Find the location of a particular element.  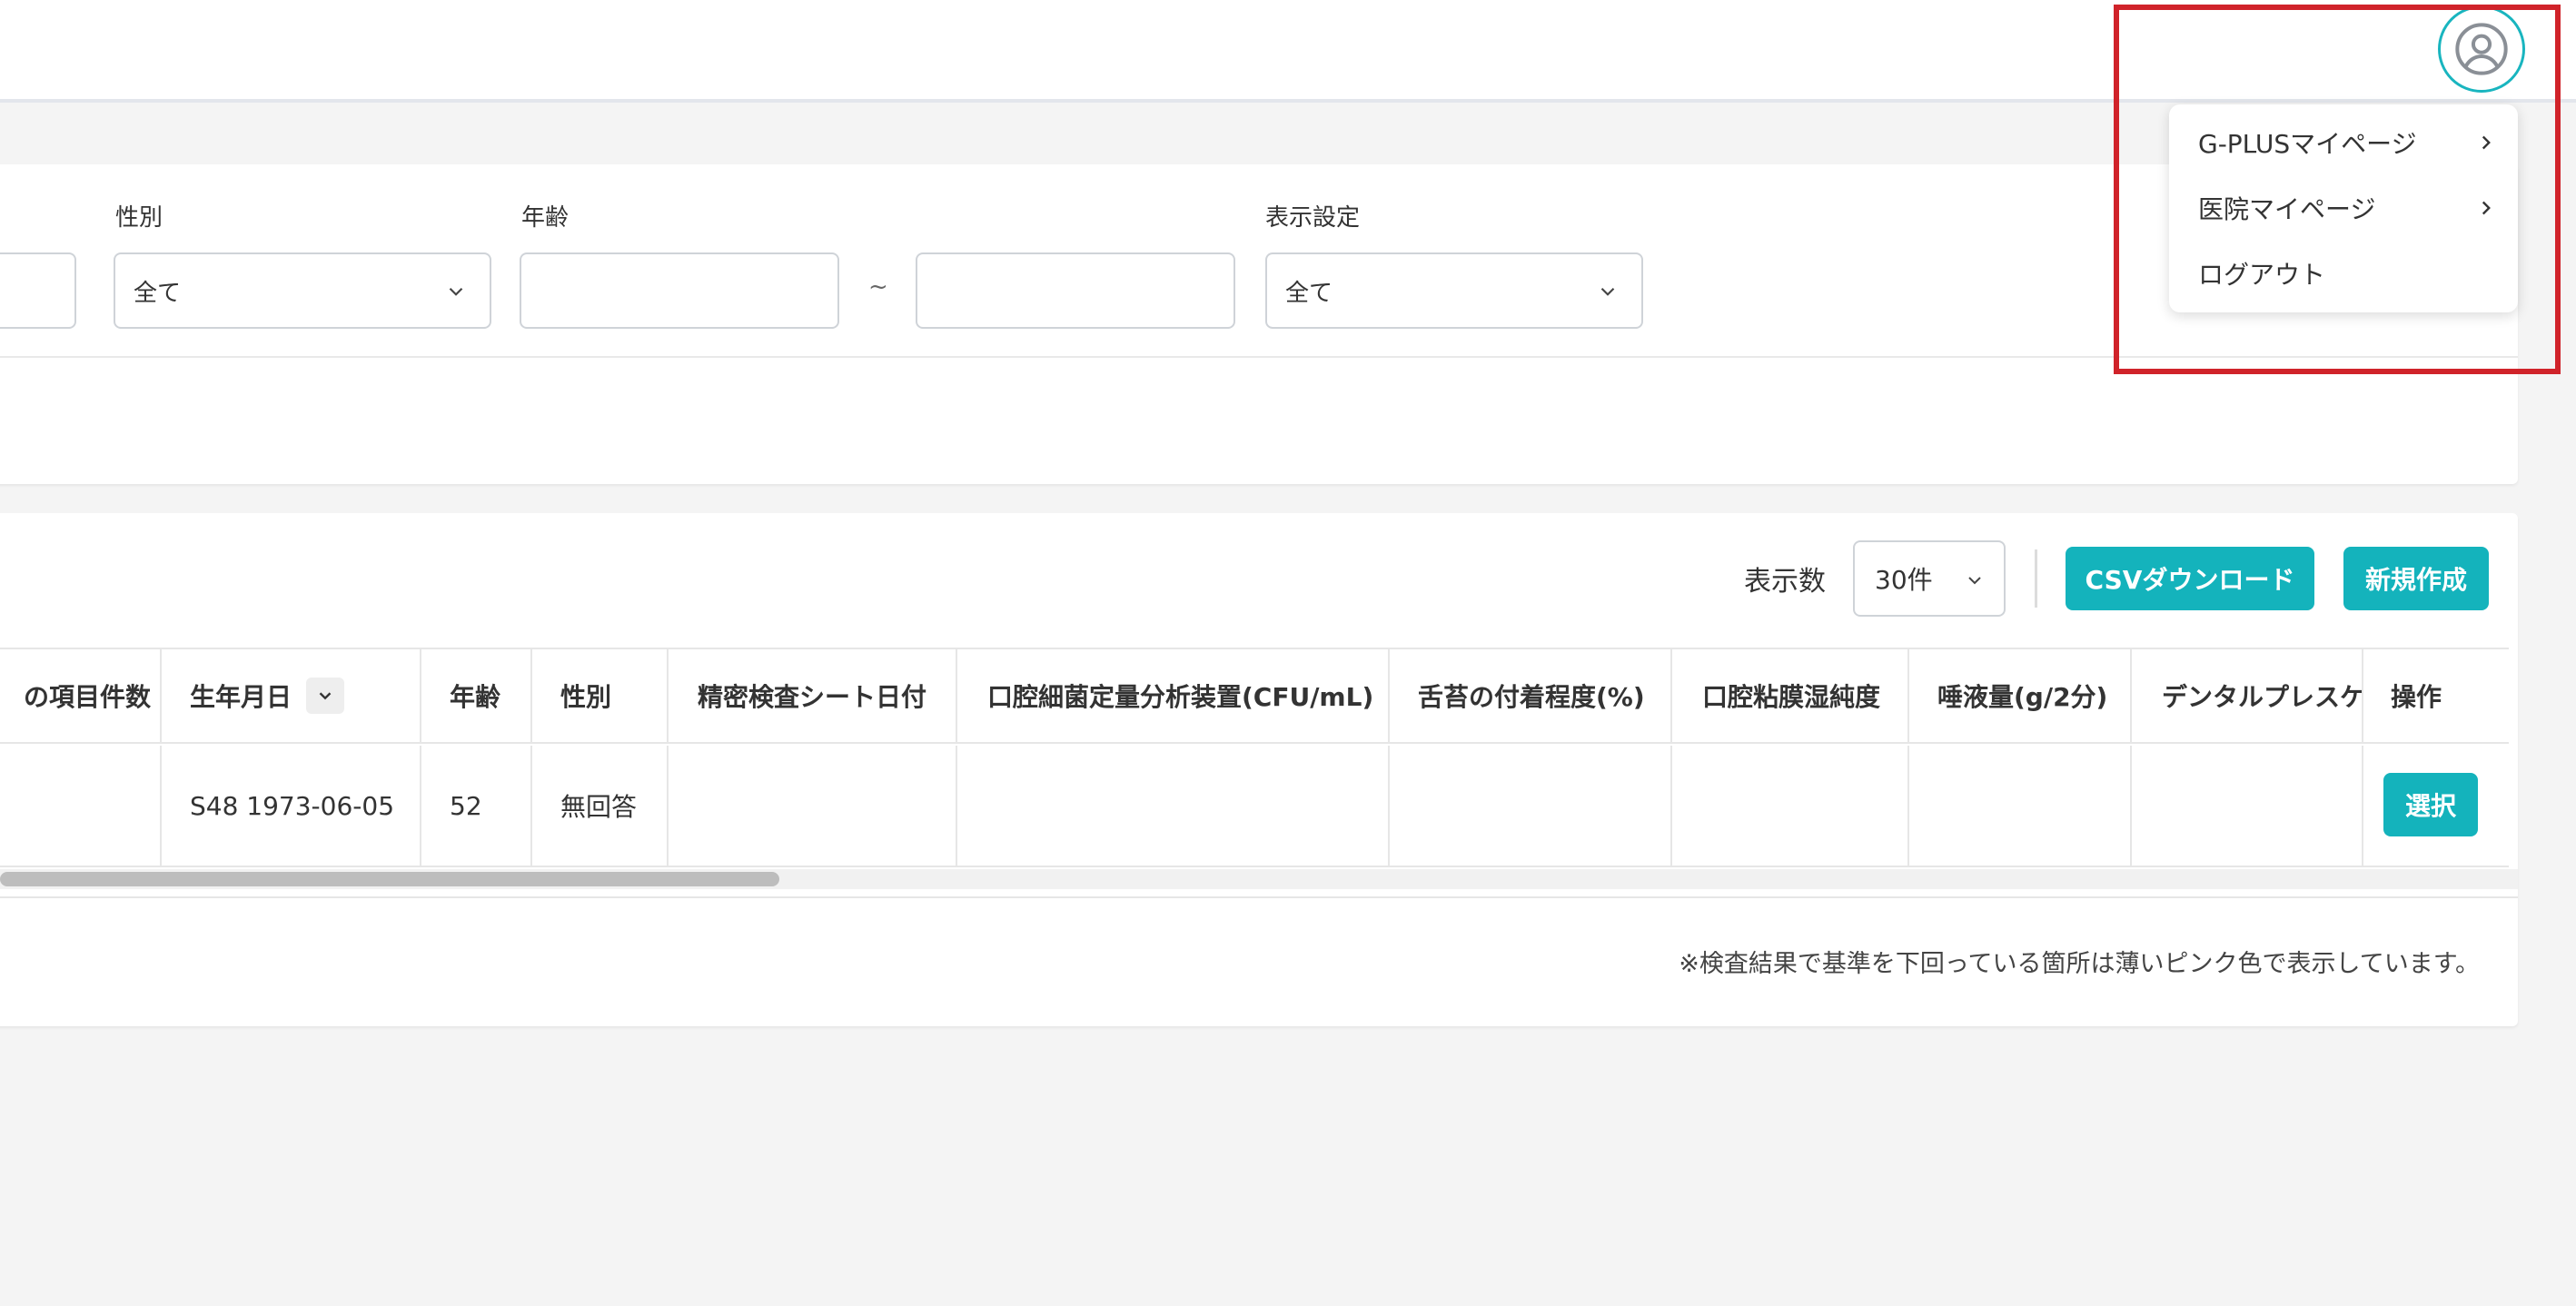

display-setting-value: 全て is located at coordinates (1309, 293).